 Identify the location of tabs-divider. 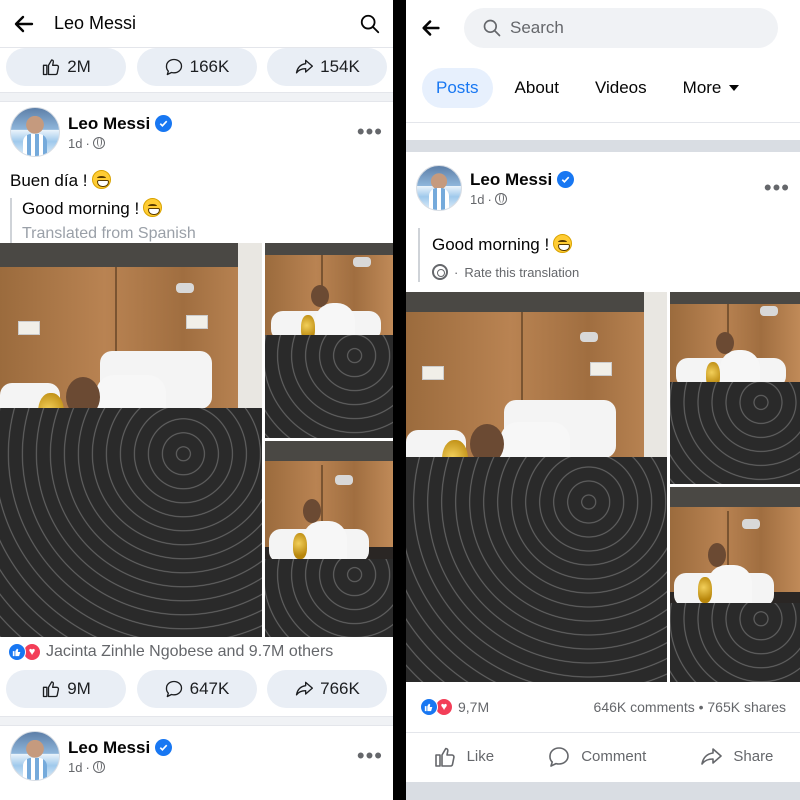
(603, 122).